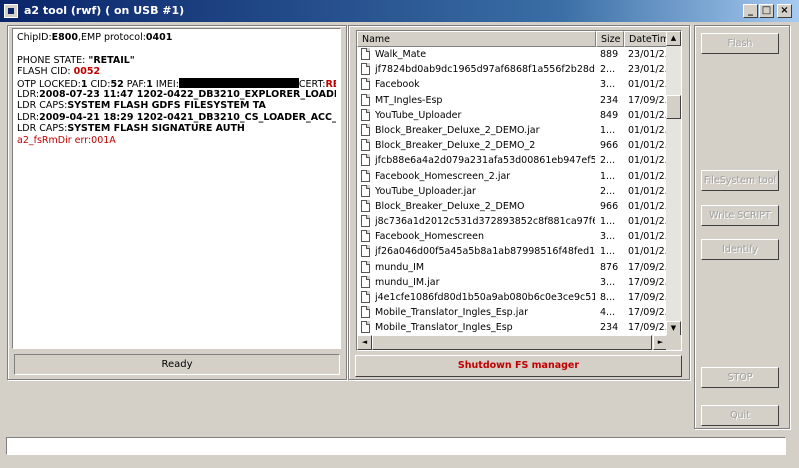 The width and height of the screenshot is (799, 468). I want to click on log-line: LDR CAPS:SYSTEM FLASH SIGNATURE AUTH, so click(176, 128).